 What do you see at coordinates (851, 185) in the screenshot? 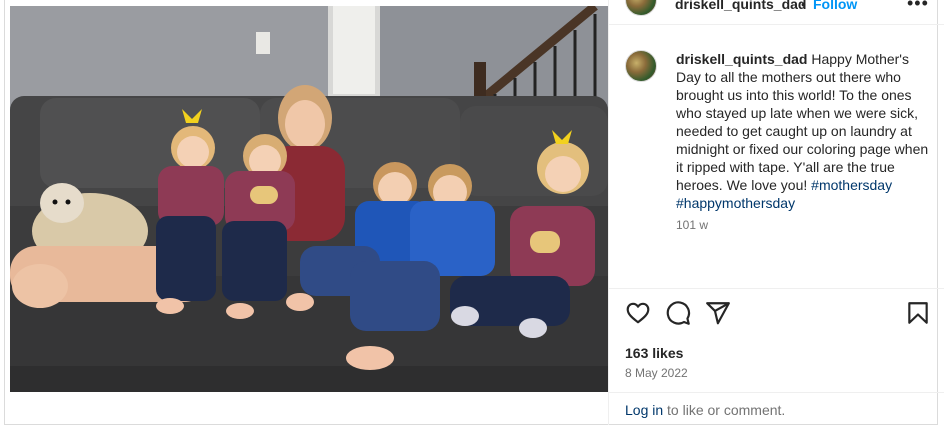
I see `hashtag-mothersday: #mothersday` at bounding box center [851, 185].